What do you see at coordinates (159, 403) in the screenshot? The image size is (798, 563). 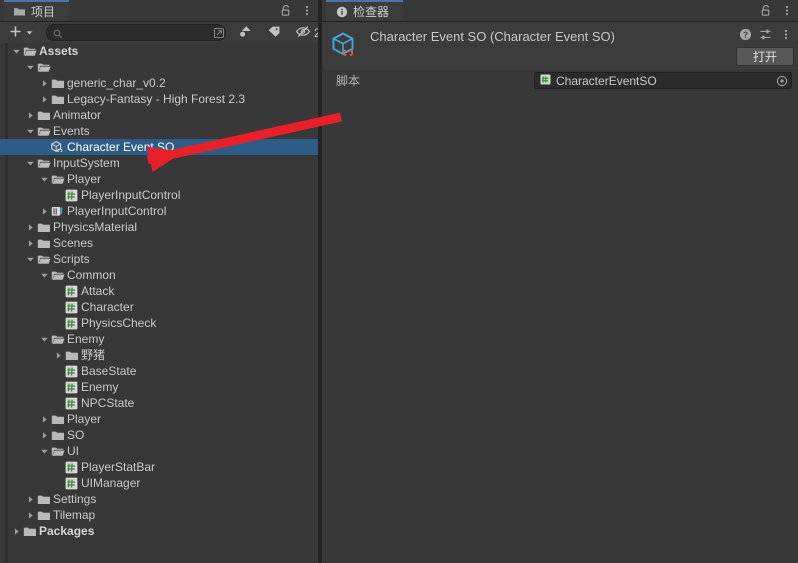 I see `tree-row: NPCState` at bounding box center [159, 403].